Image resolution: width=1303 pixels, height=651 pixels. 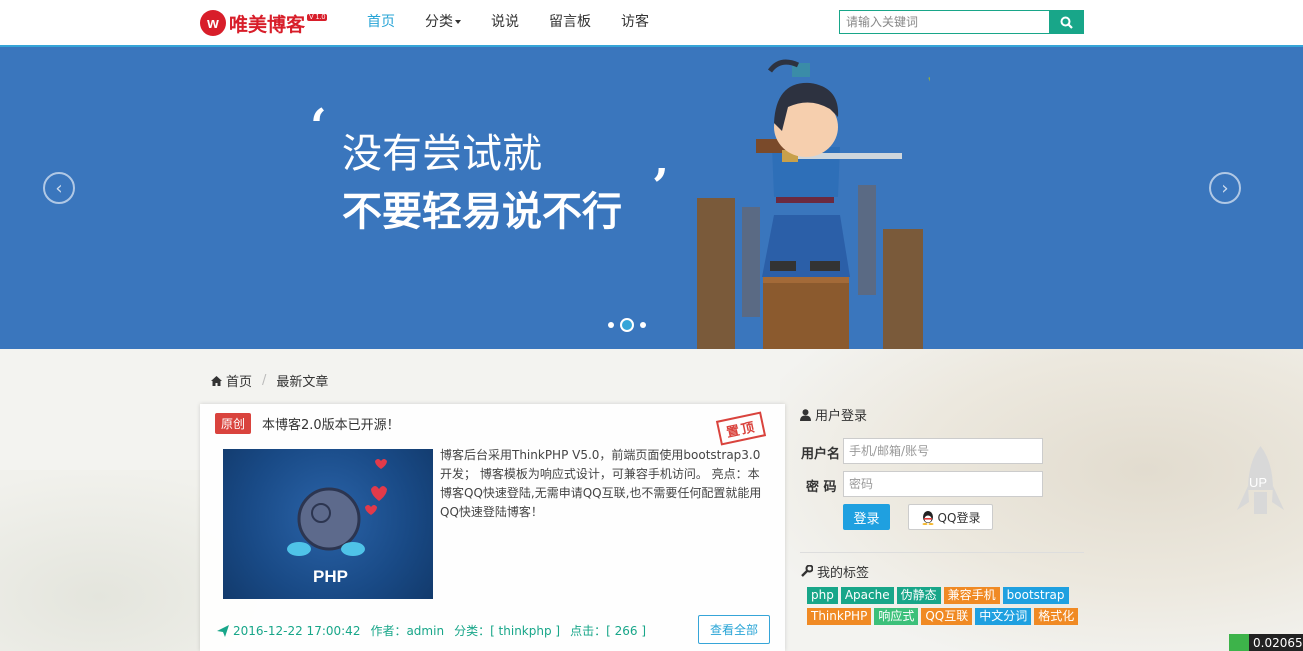 What do you see at coordinates (608, 631) in the screenshot?
I see `article-clicks: 点击：[ 266 ]` at bounding box center [608, 631].